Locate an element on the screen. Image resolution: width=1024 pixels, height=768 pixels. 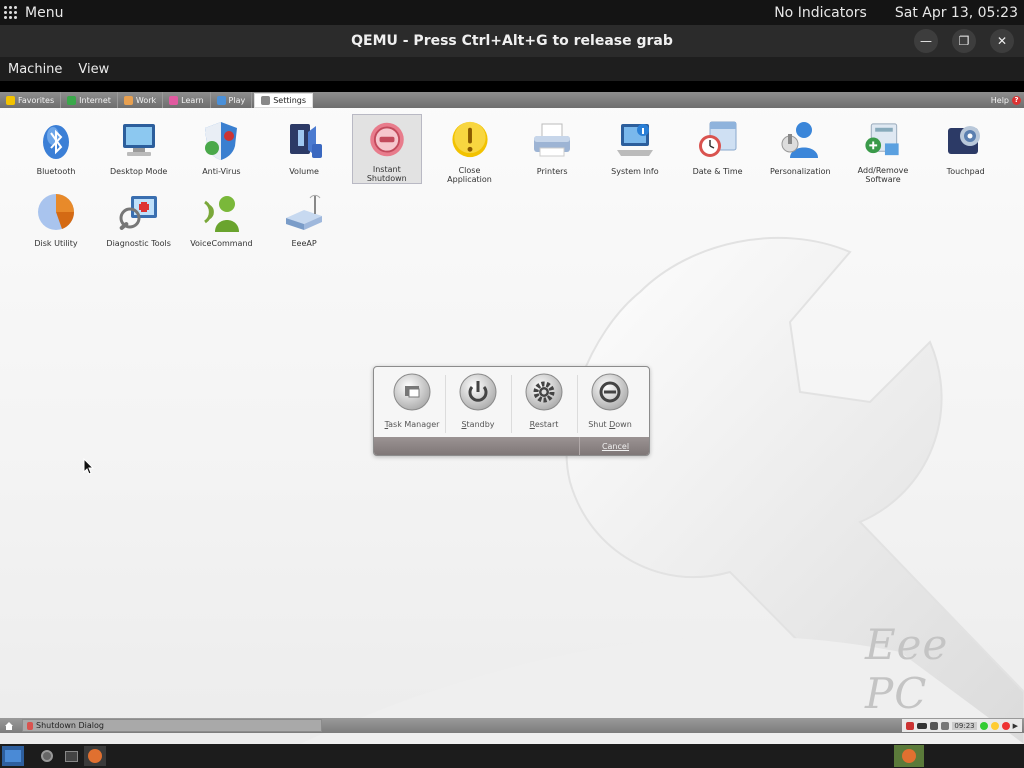
tab-internet: Internet is located at coordinates (89, 100).